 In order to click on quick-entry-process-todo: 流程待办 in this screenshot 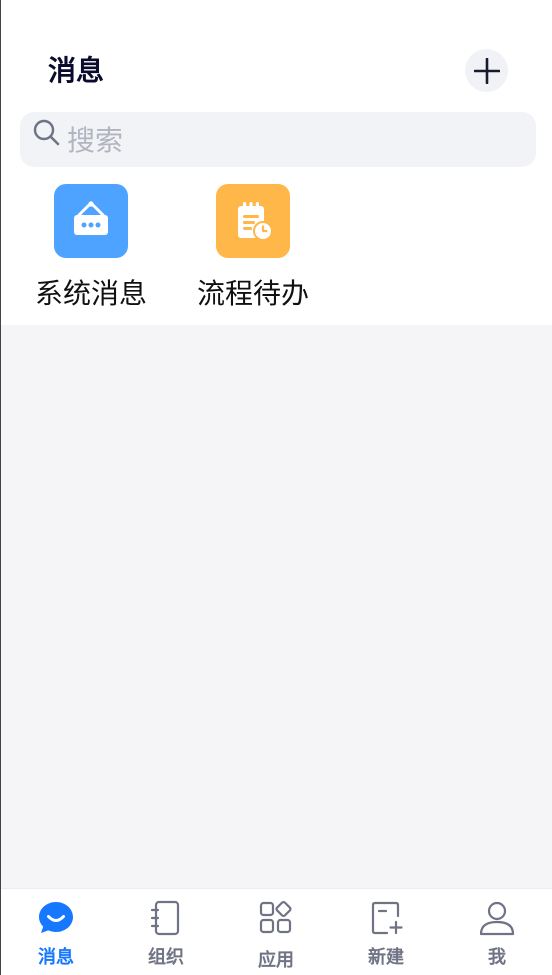, I will do `click(253, 249)`.